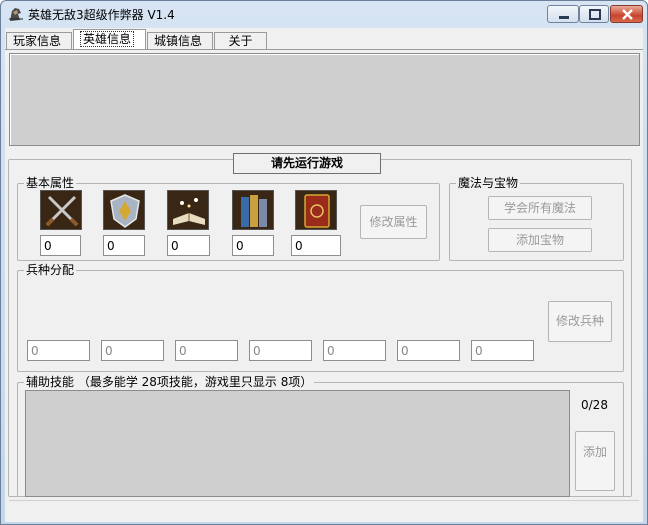  What do you see at coordinates (354, 350) in the screenshot?
I see `troop-slot-5-input` at bounding box center [354, 350].